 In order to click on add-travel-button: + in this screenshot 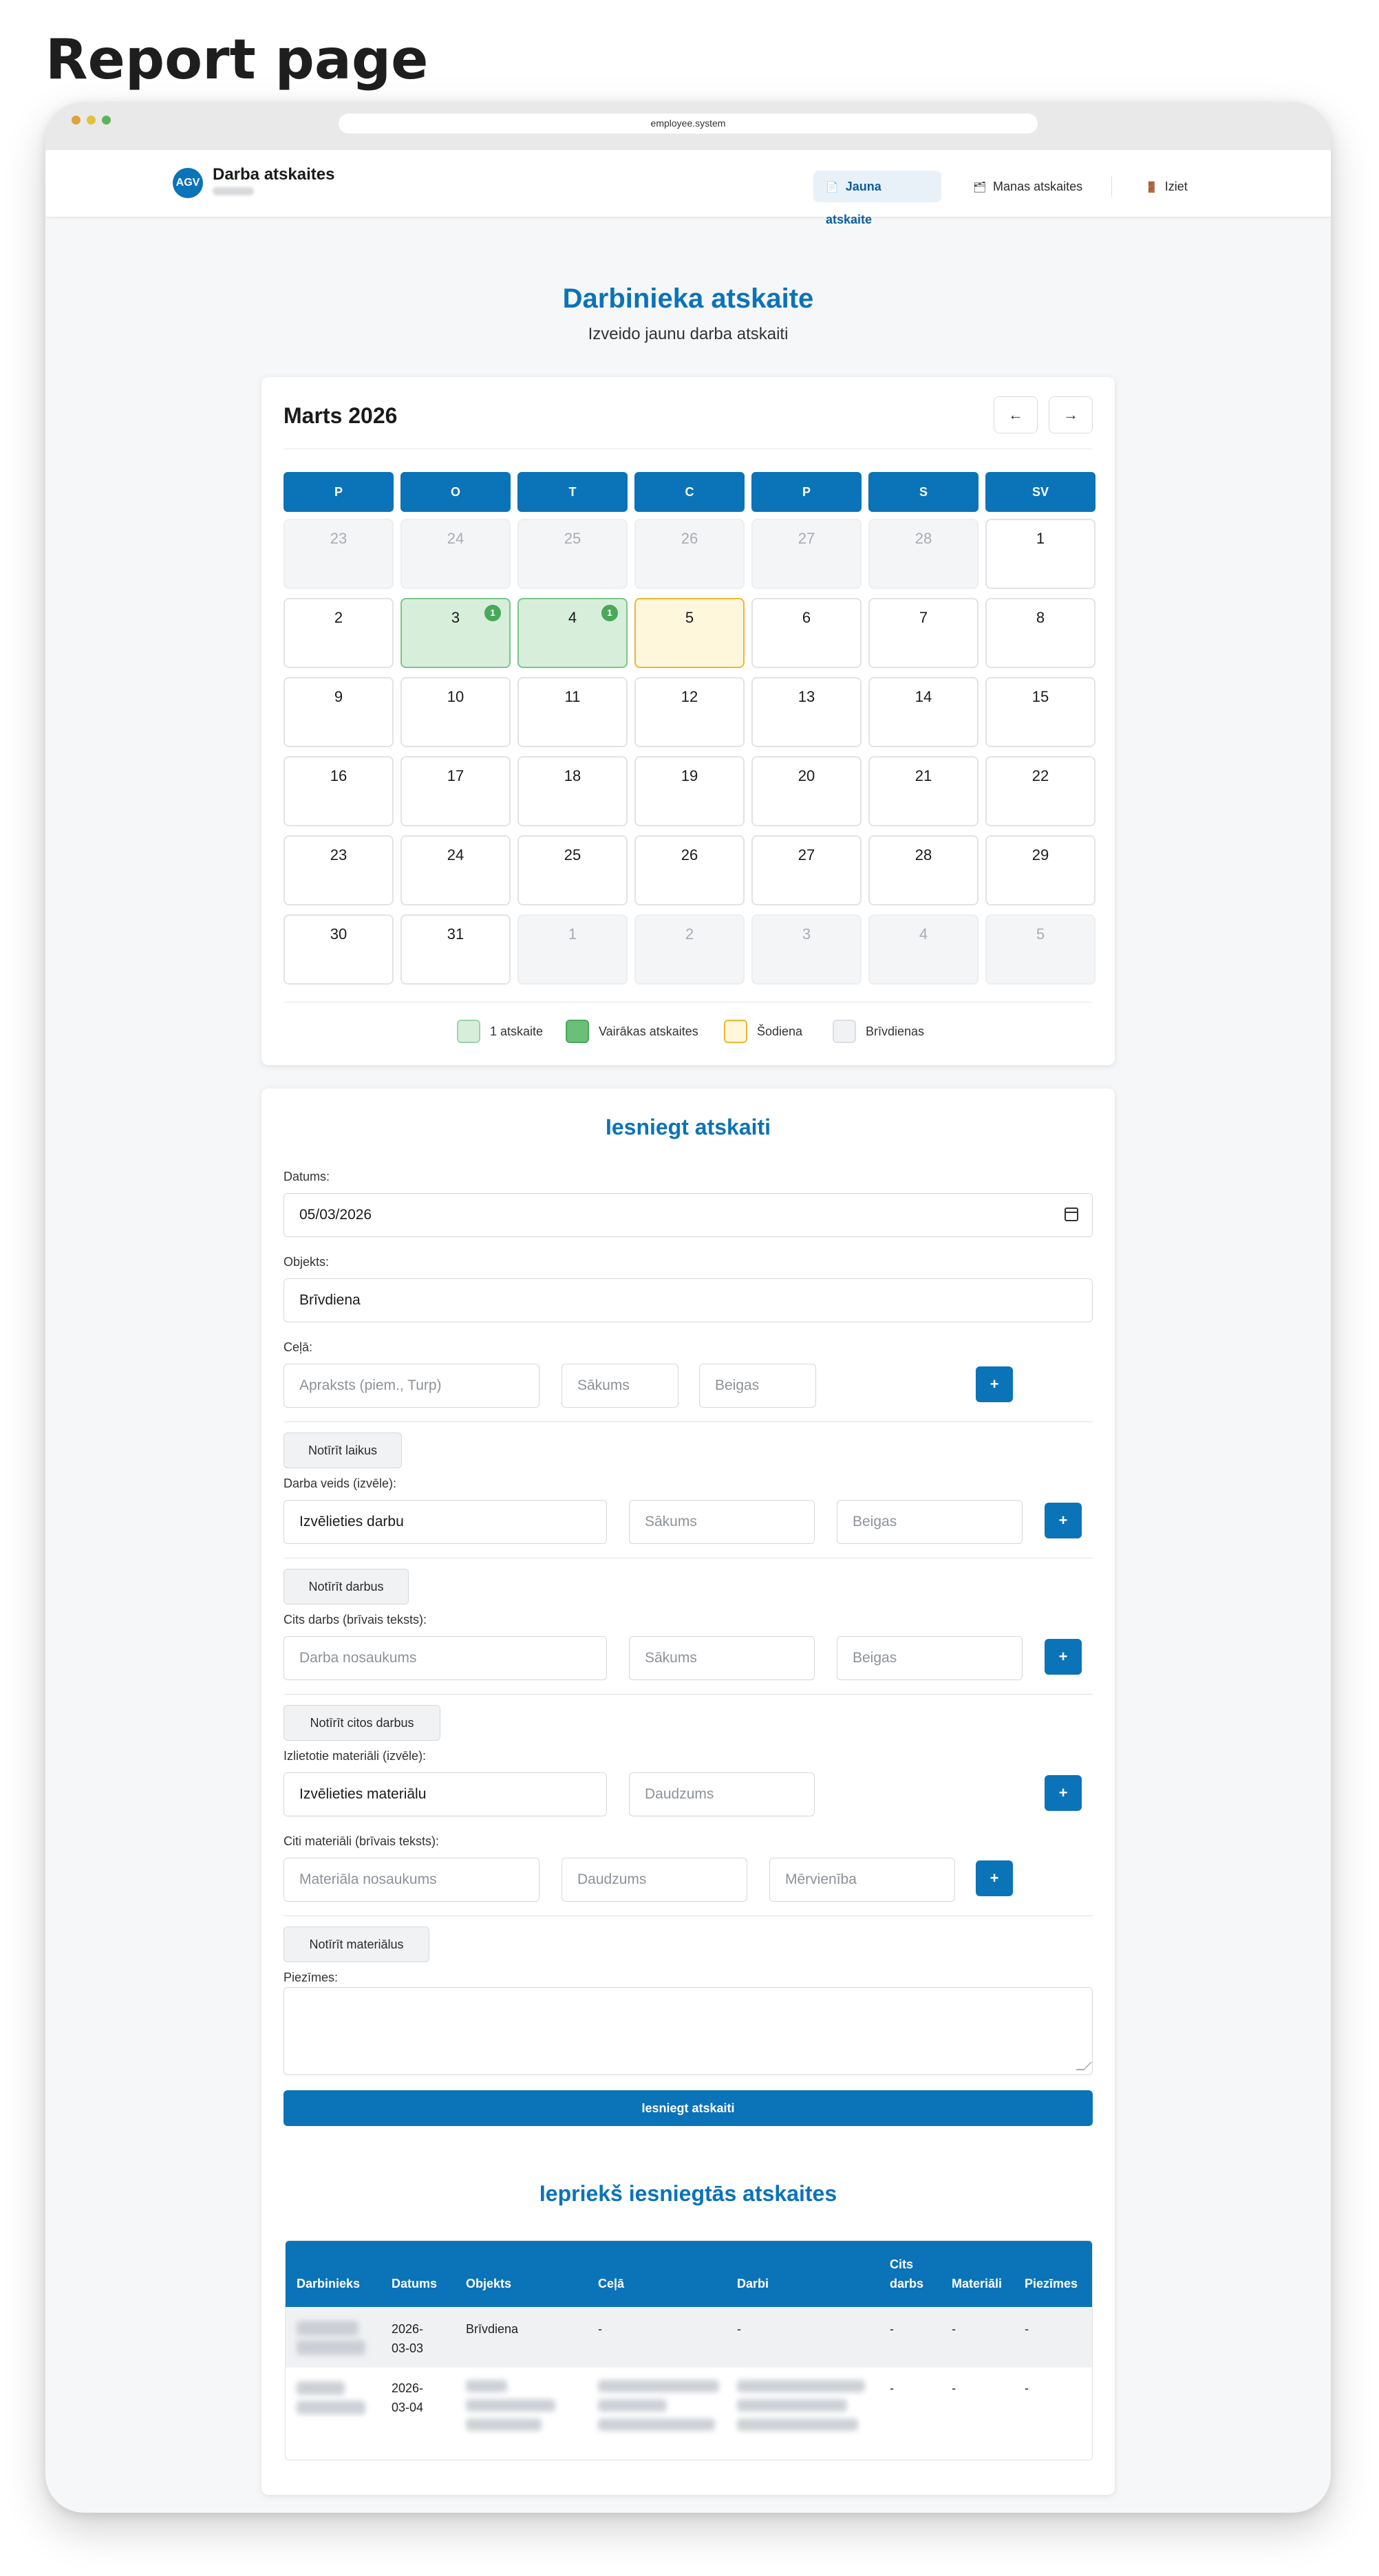, I will do `click(995, 1384)`.